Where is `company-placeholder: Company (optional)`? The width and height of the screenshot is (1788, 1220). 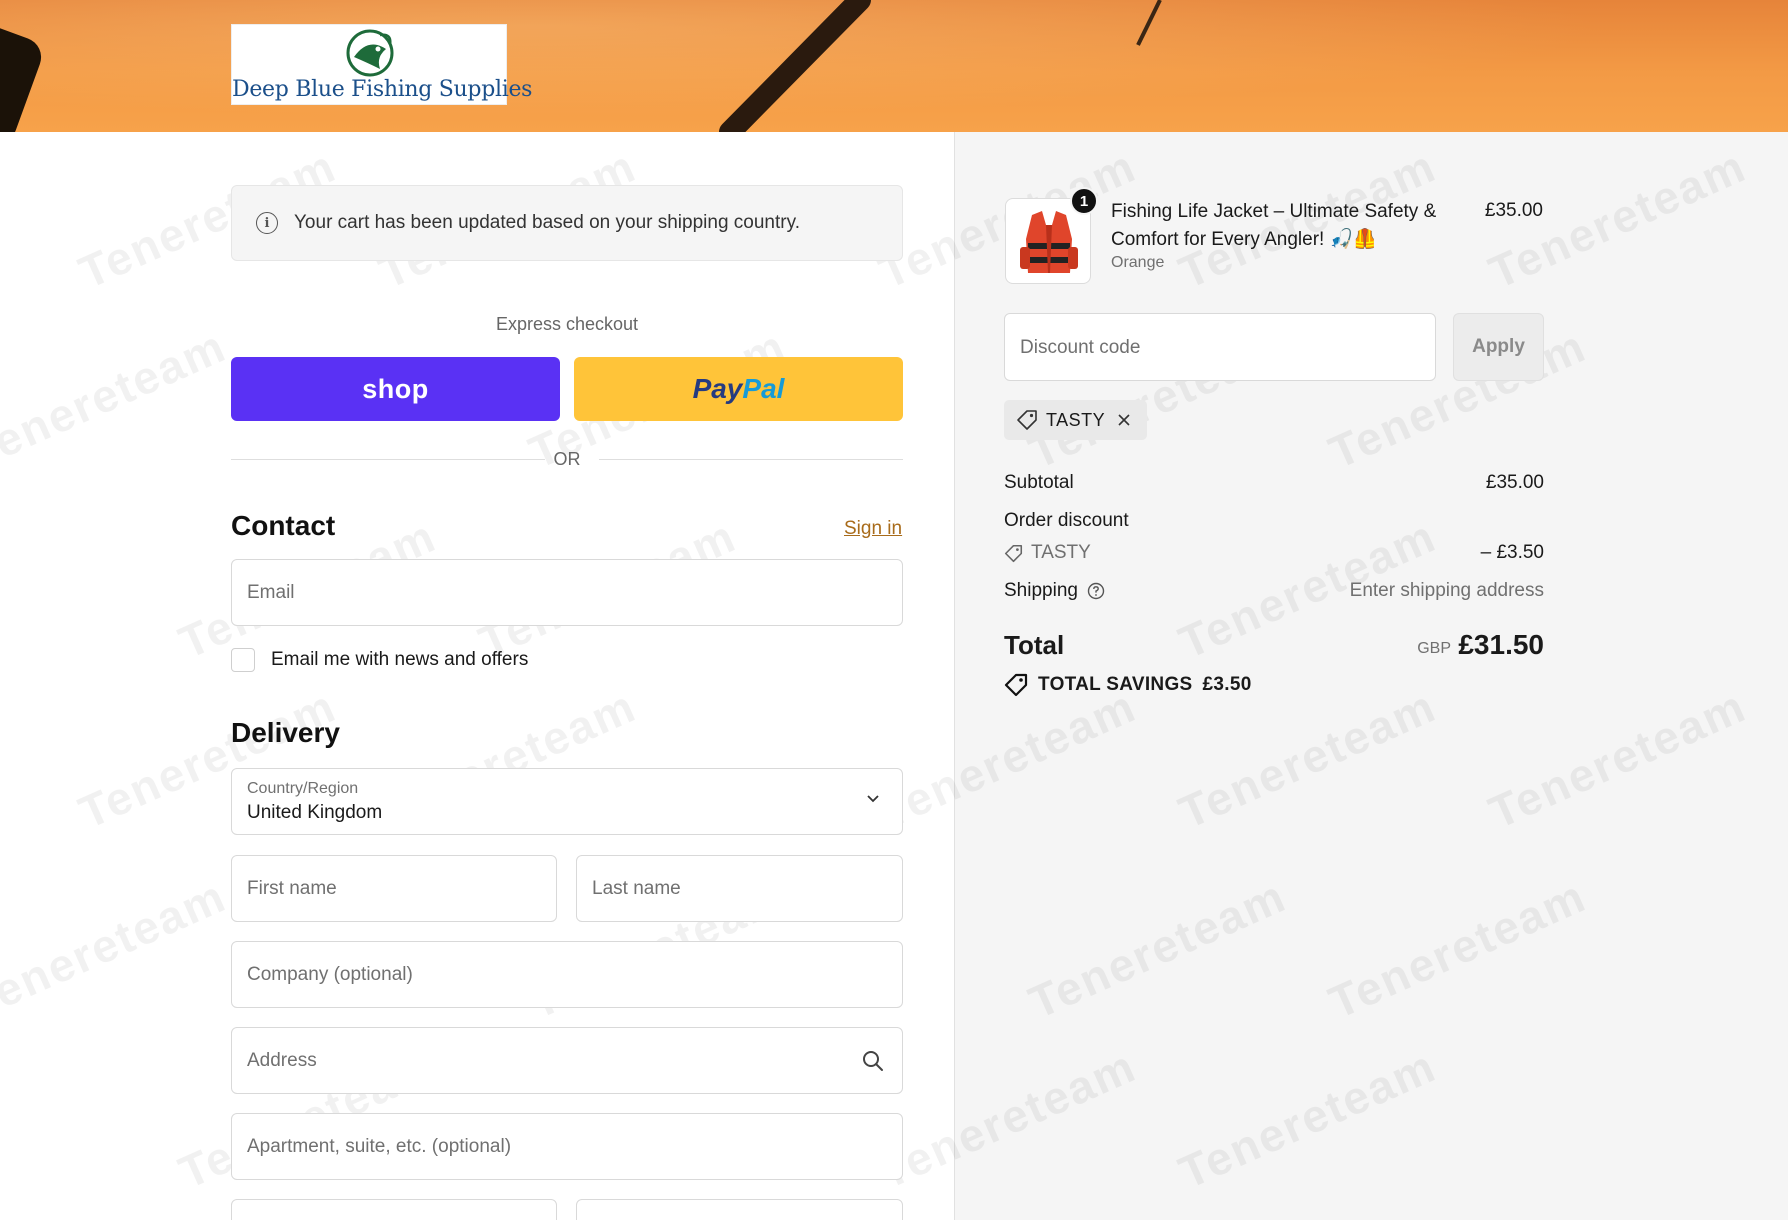 company-placeholder: Company (optional) is located at coordinates (330, 974).